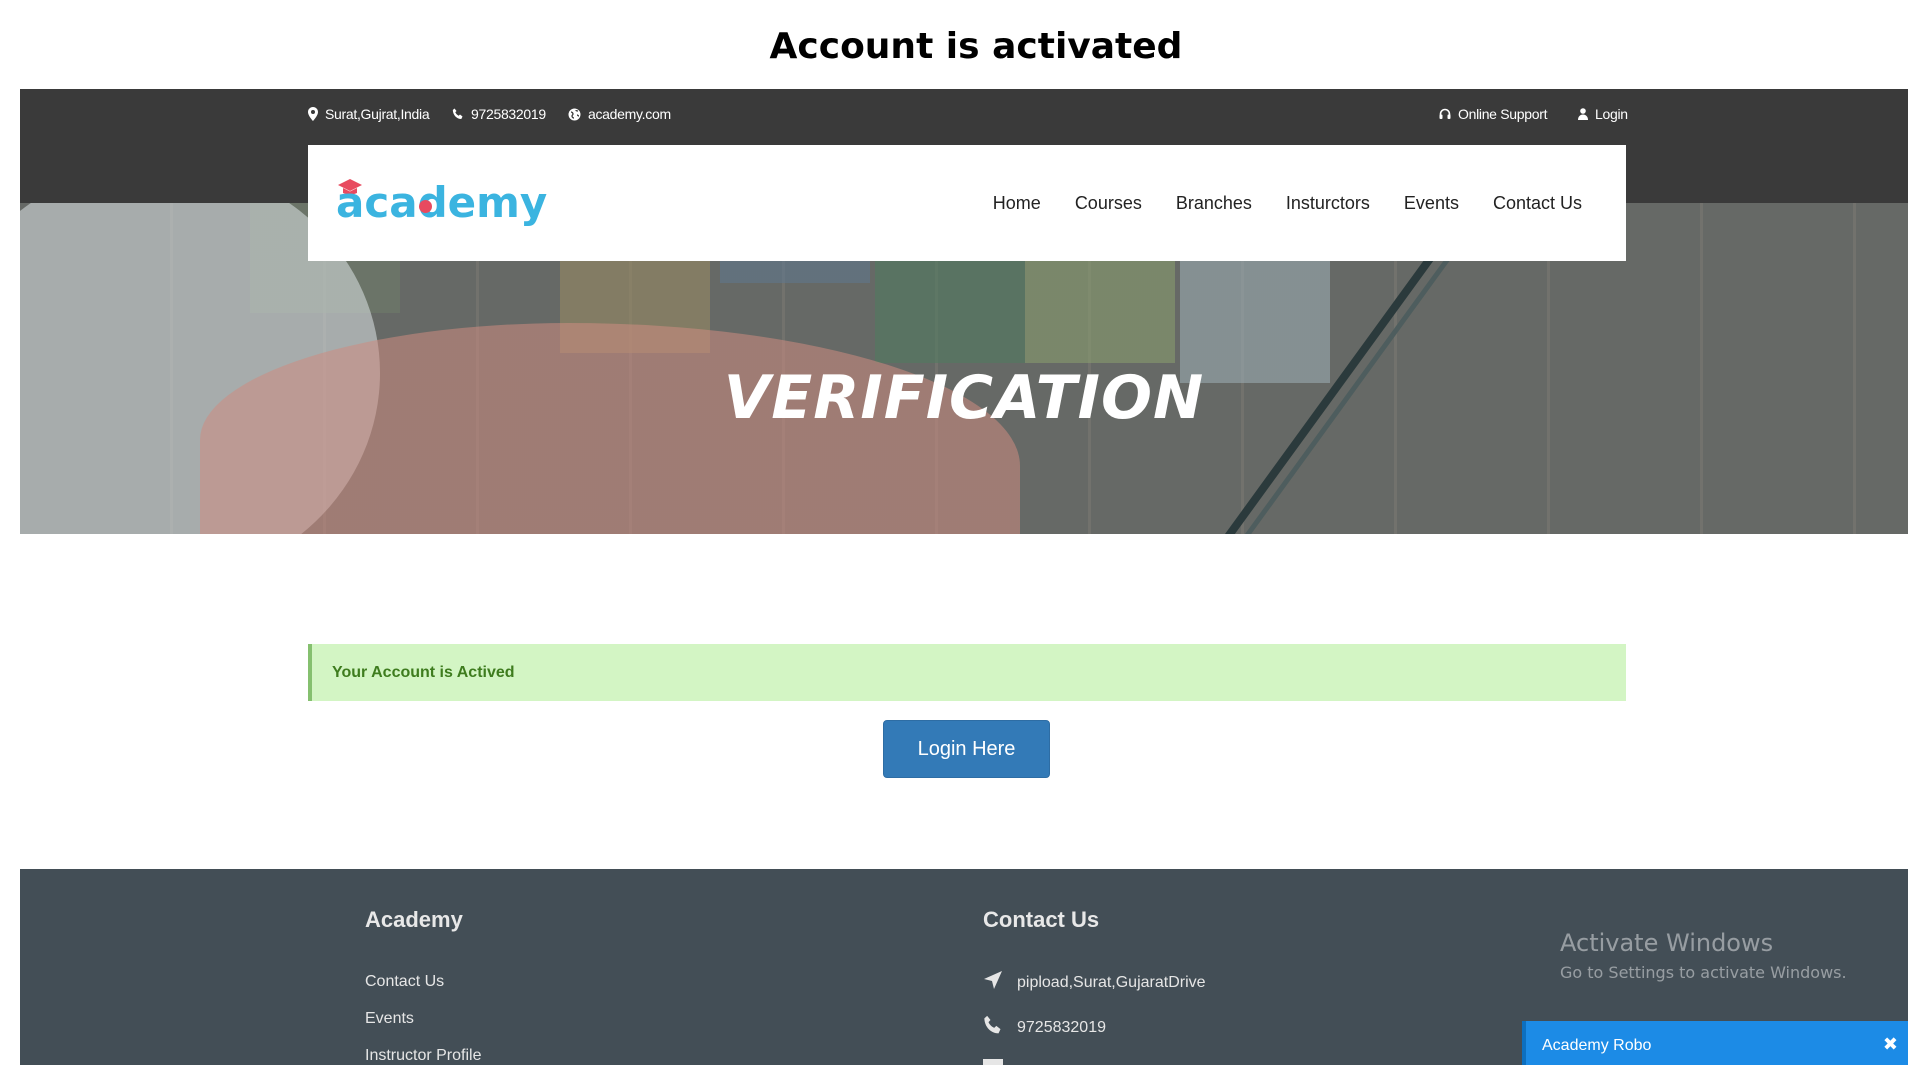 The height and width of the screenshot is (1080, 1920). Describe the element at coordinates (1537, 203) in the screenshot. I see `nav-contact-us: Contact Us` at that location.